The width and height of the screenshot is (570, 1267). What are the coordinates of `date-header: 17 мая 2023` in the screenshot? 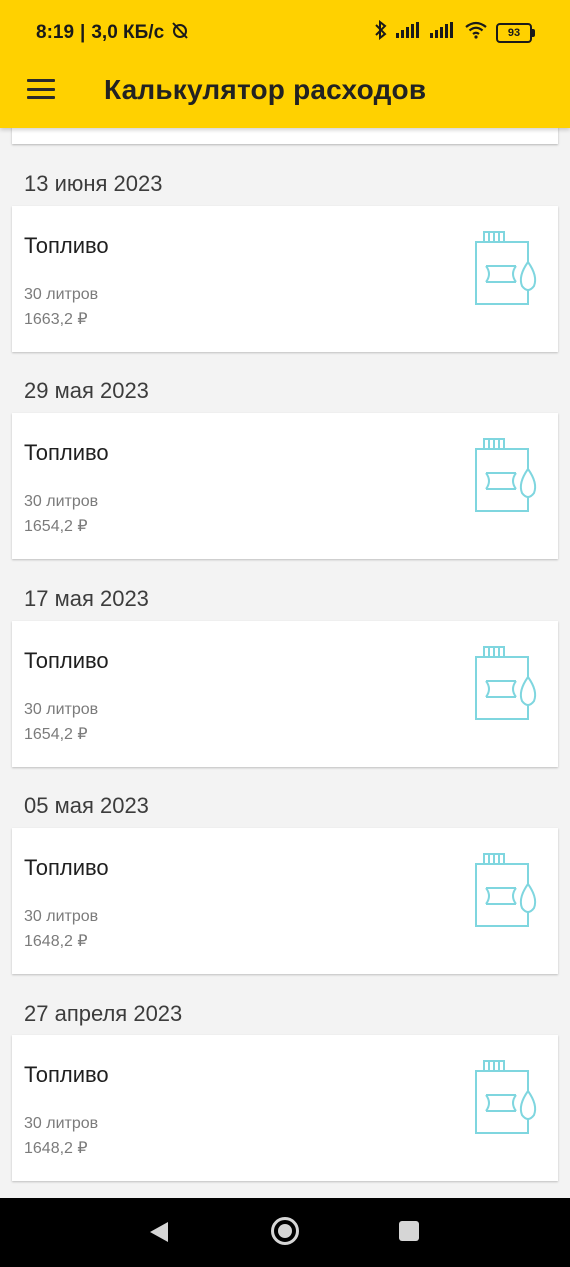 It's located at (86, 598).